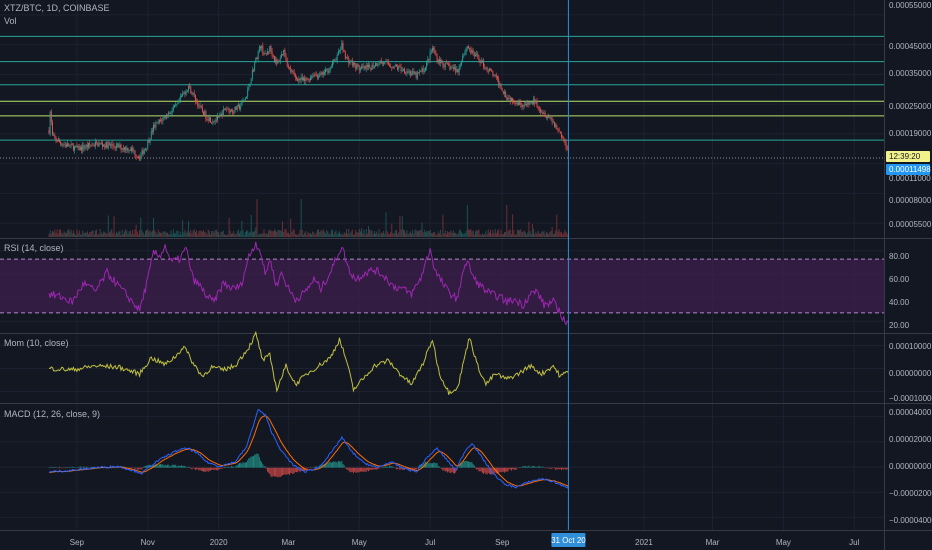 This screenshot has width=932, height=550. What do you see at coordinates (910, 398) in the screenshot?
I see `momentum-axis-label-2: −0.00010000` at bounding box center [910, 398].